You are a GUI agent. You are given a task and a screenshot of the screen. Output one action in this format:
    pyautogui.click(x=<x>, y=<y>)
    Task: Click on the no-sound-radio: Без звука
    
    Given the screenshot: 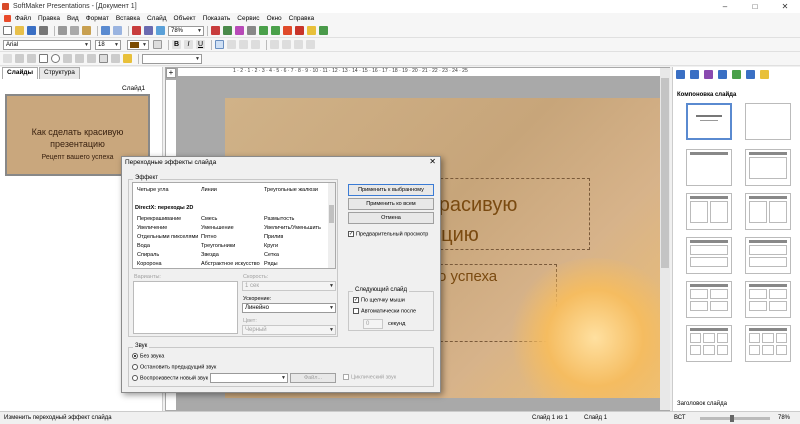 What is the action you would take?
    pyautogui.click(x=148, y=356)
    